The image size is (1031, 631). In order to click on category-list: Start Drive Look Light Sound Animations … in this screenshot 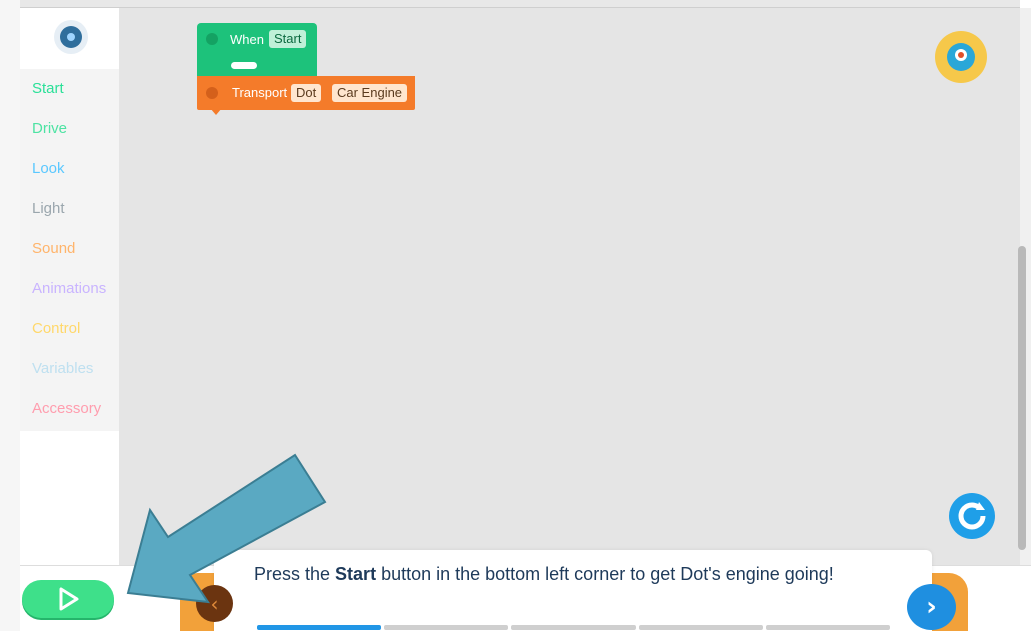, I will do `click(69, 250)`.